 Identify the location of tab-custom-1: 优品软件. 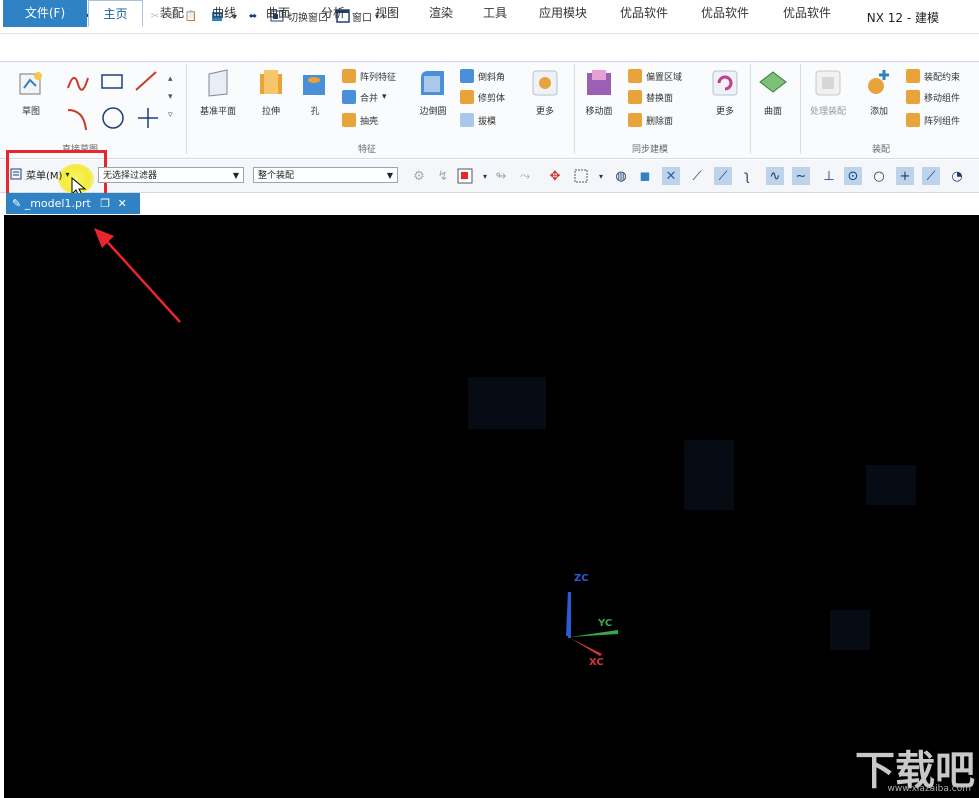
(644, 13).